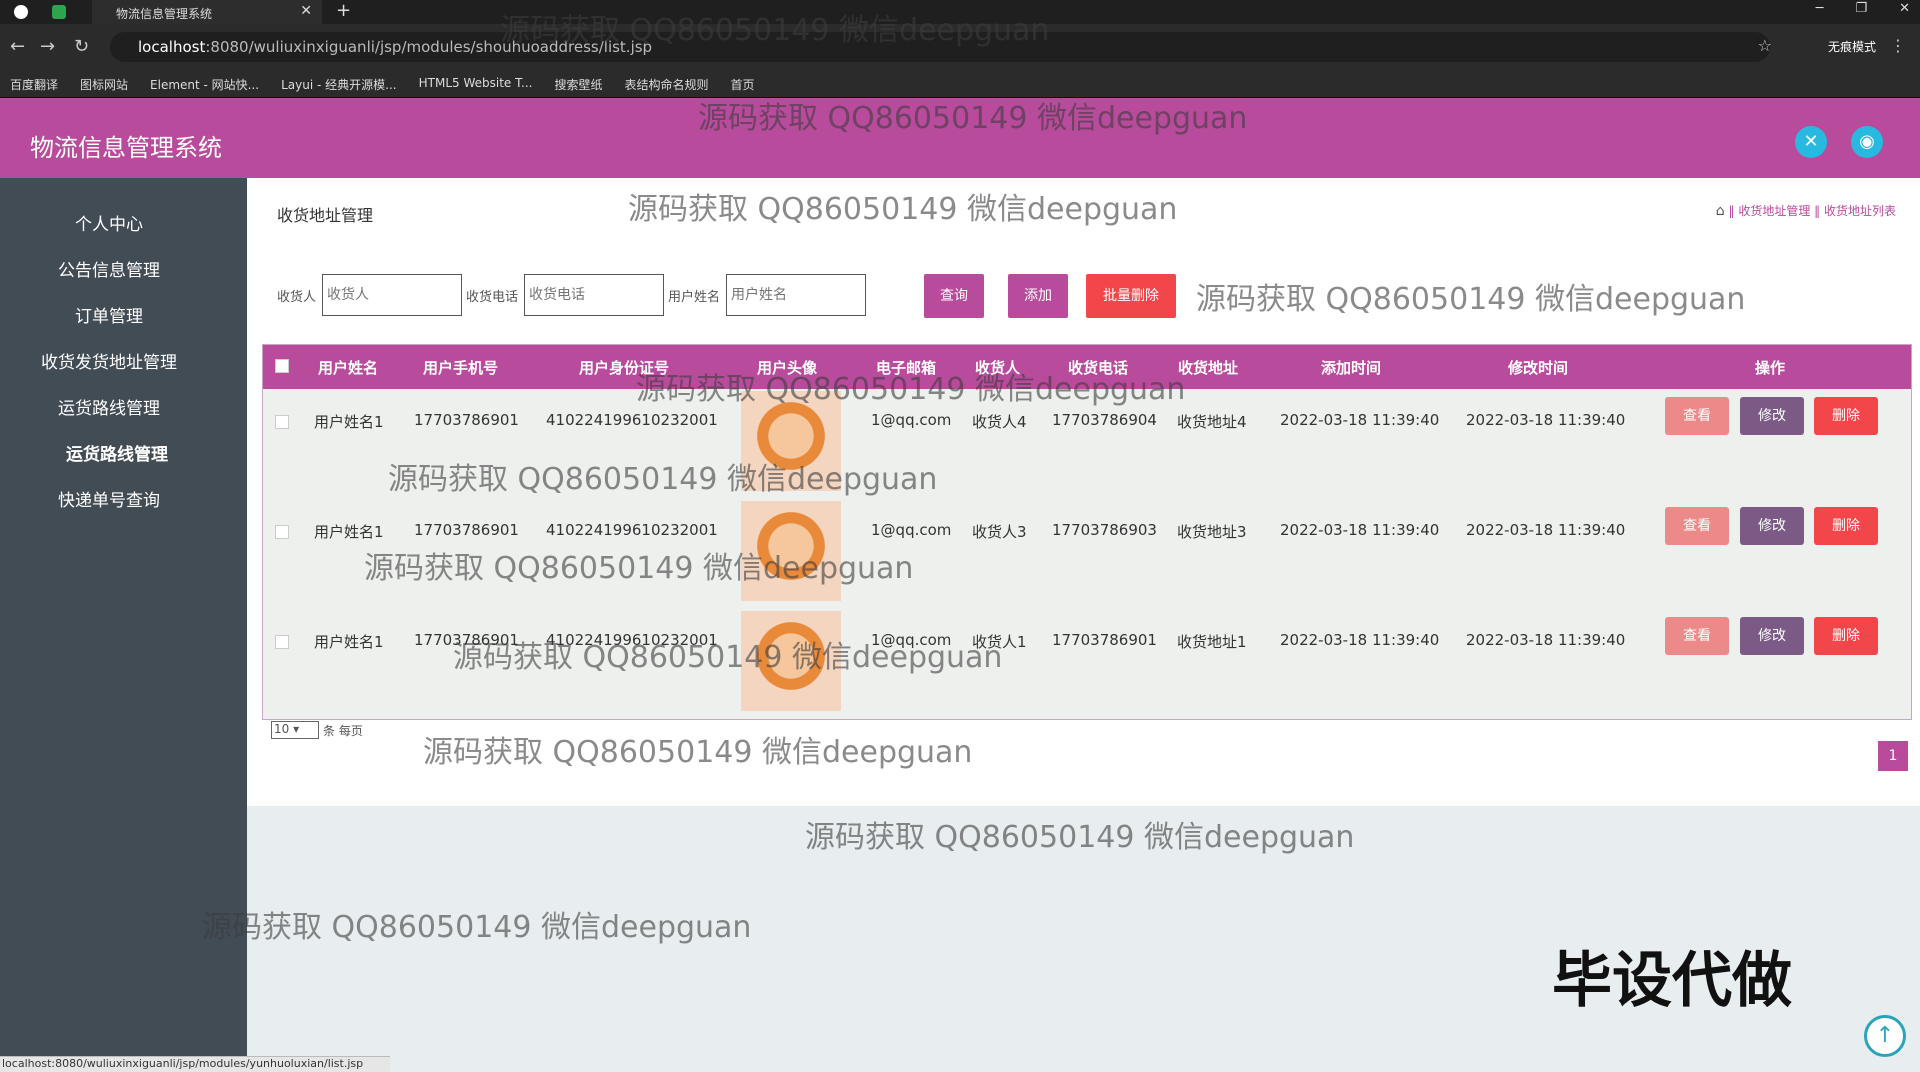  What do you see at coordinates (282, 366) in the screenshot?
I see `select-all-checkbox` at bounding box center [282, 366].